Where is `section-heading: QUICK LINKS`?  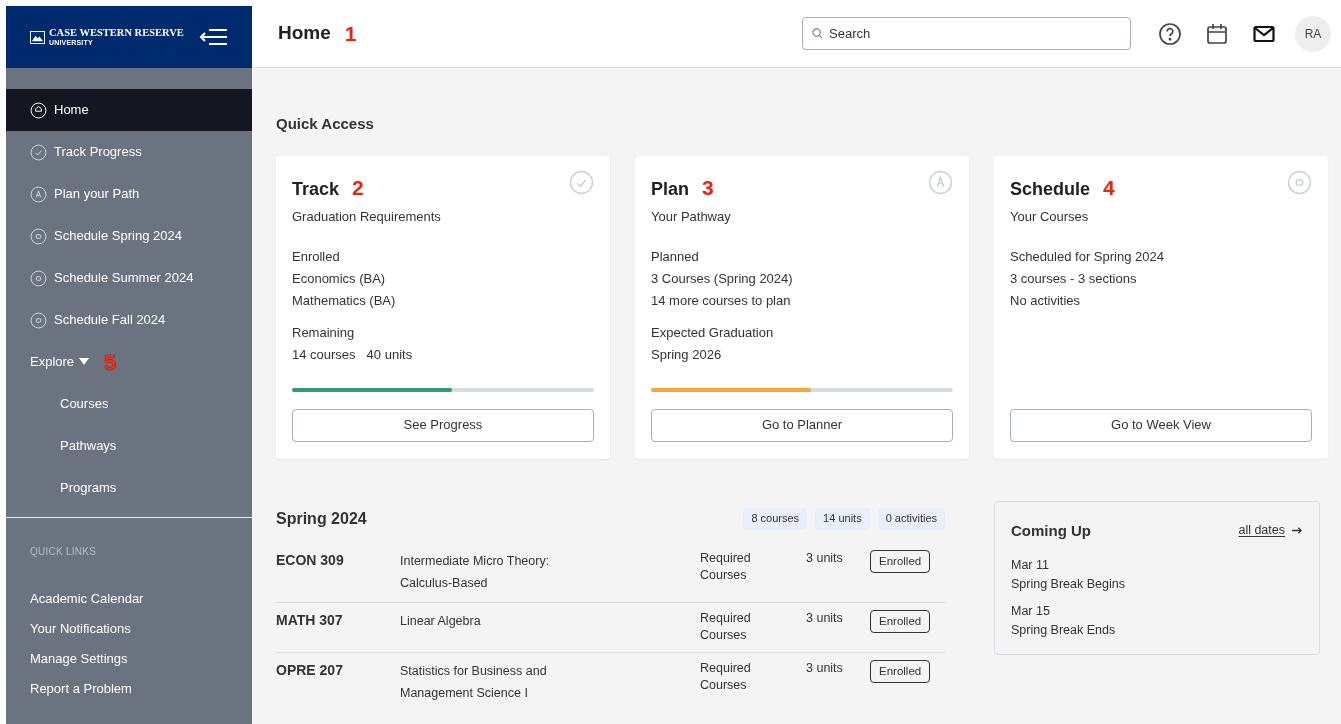 section-heading: QUICK LINKS is located at coordinates (64, 552).